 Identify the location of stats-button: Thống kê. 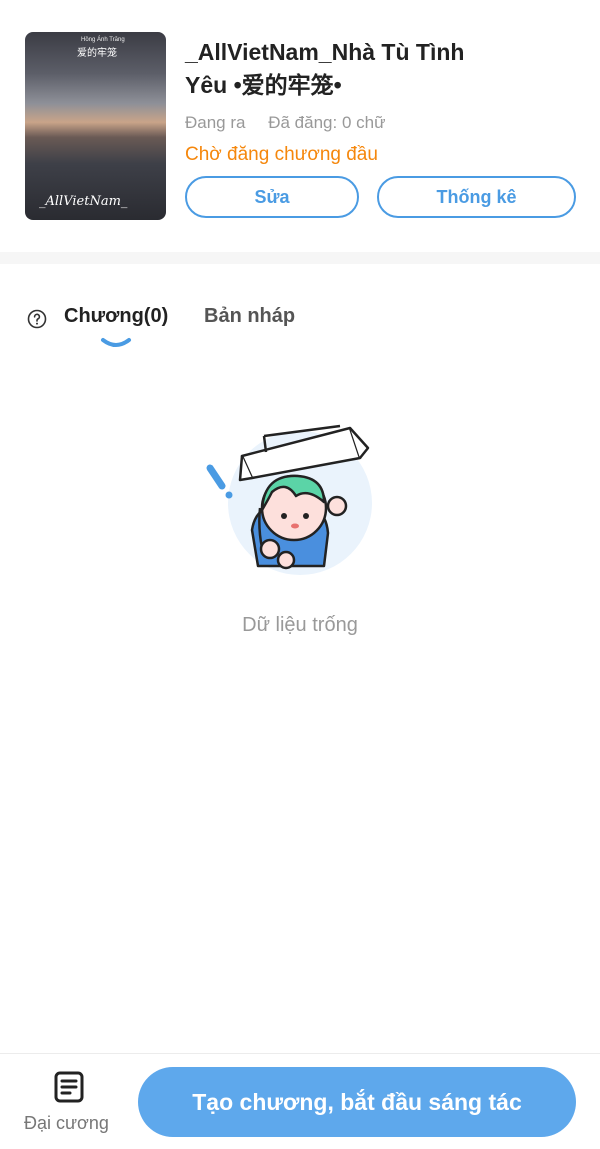
(476, 197).